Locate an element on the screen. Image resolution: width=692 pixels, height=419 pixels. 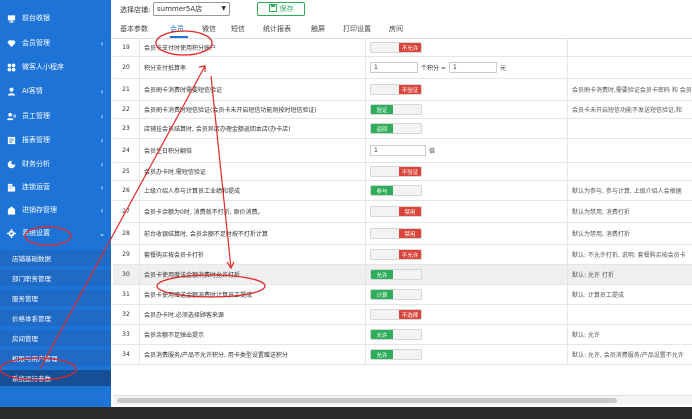
setting-name: 上级介绍人参与计算员工业绩和提成 is located at coordinates (253, 190).